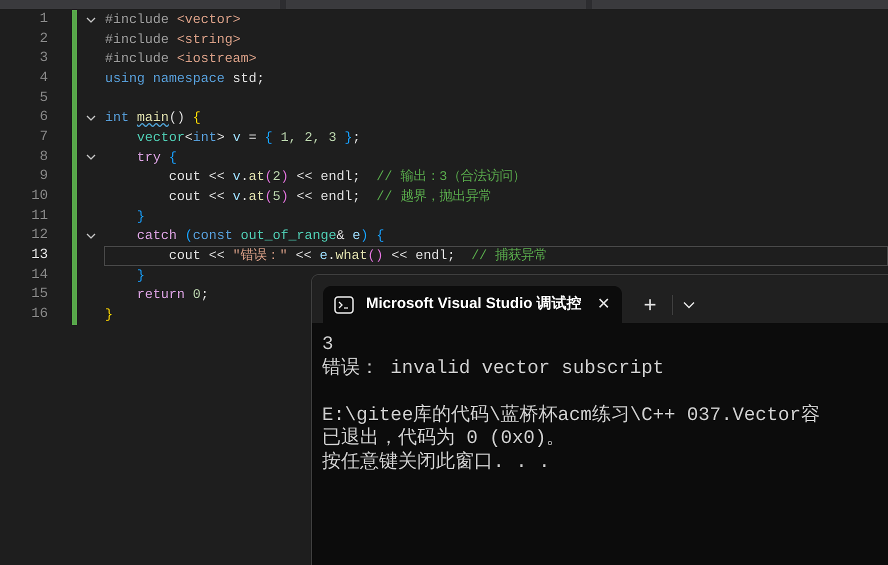 This screenshot has width=888, height=565. Describe the element at coordinates (157, 157) in the screenshot. I see `code-line: try {` at that location.